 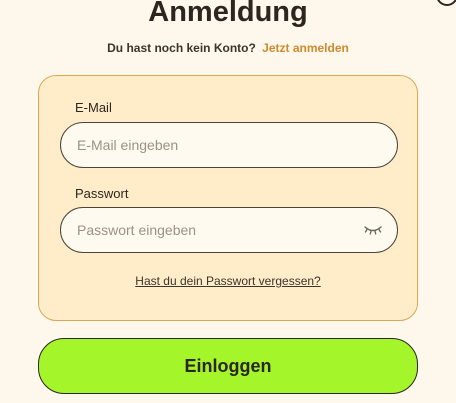 I want to click on forgot-password-row: Hast du dein Passwort vergessen?, so click(x=228, y=281).